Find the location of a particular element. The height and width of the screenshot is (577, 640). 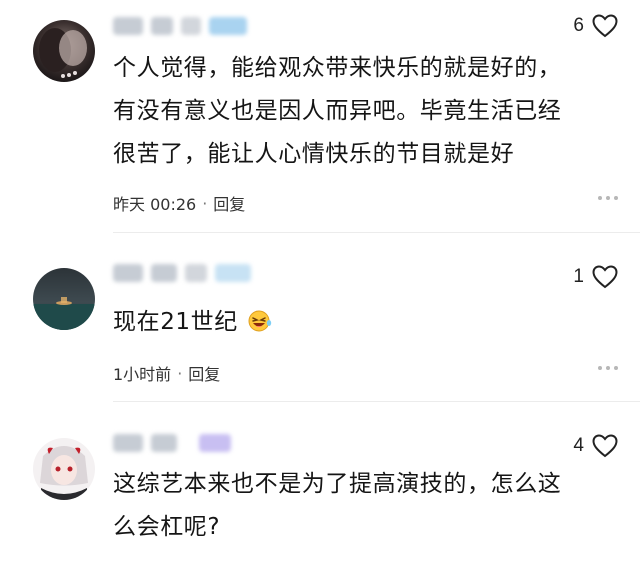

like-control: 6 is located at coordinates (595, 26).